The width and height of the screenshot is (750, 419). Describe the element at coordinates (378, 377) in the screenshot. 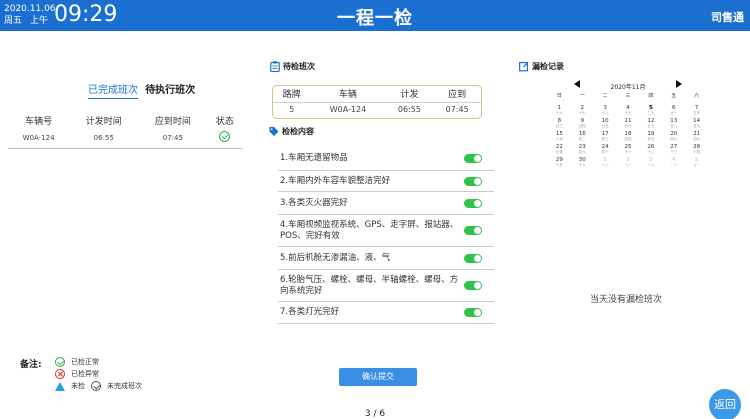

I see `confirm-submit-button: 确认提交` at that location.